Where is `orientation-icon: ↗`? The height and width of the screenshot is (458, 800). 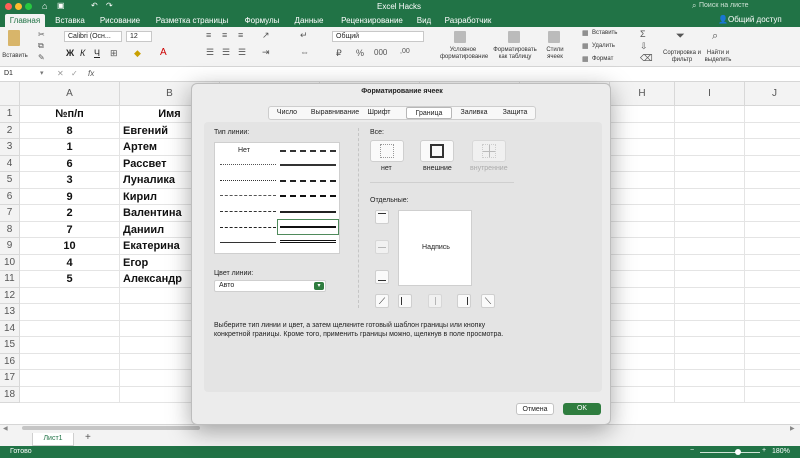 orientation-icon: ↗ is located at coordinates (266, 35).